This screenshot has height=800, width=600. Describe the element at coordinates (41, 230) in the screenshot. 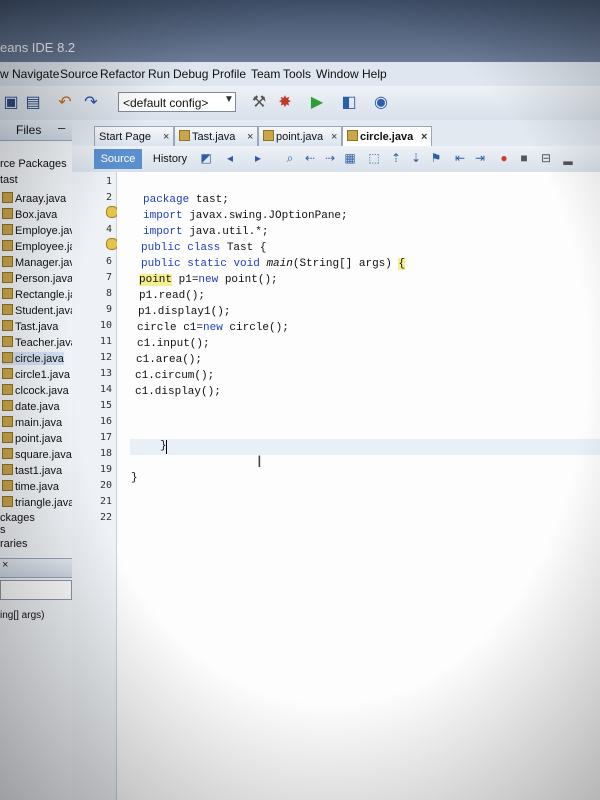

I see `tree-file: Employe.java` at that location.